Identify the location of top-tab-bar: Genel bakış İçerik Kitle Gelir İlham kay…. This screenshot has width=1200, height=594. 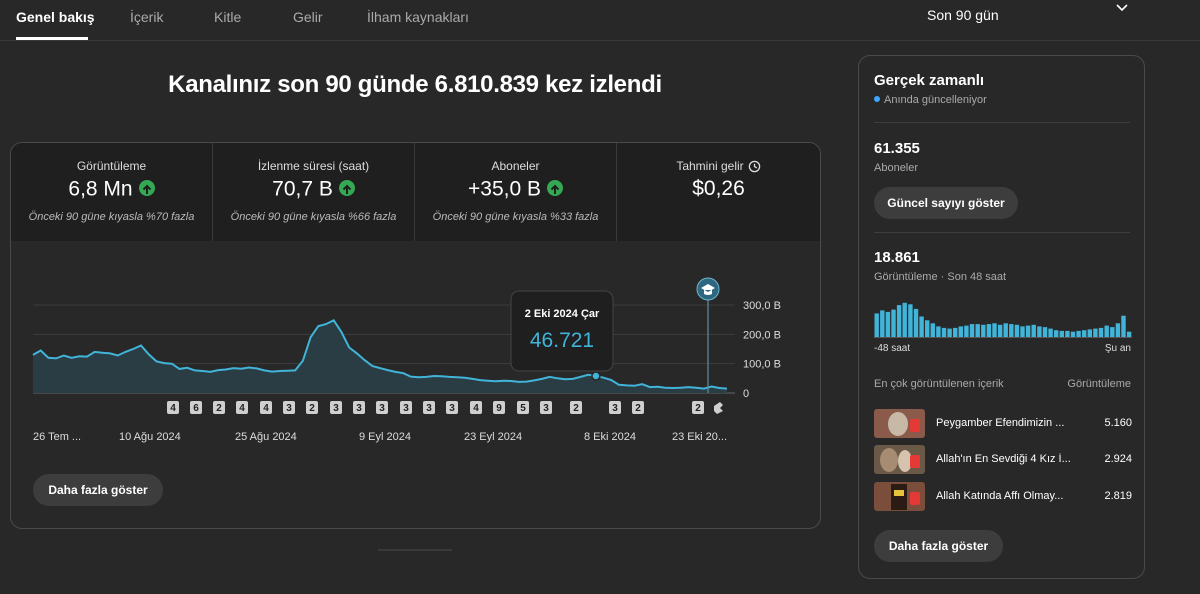
(600, 20).